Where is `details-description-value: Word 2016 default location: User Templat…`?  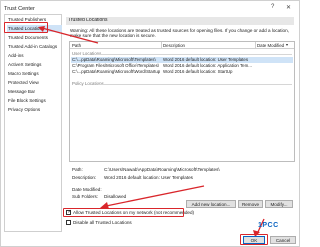
details-description-value: Word 2016 default location: User Templat… is located at coordinates (148, 177).